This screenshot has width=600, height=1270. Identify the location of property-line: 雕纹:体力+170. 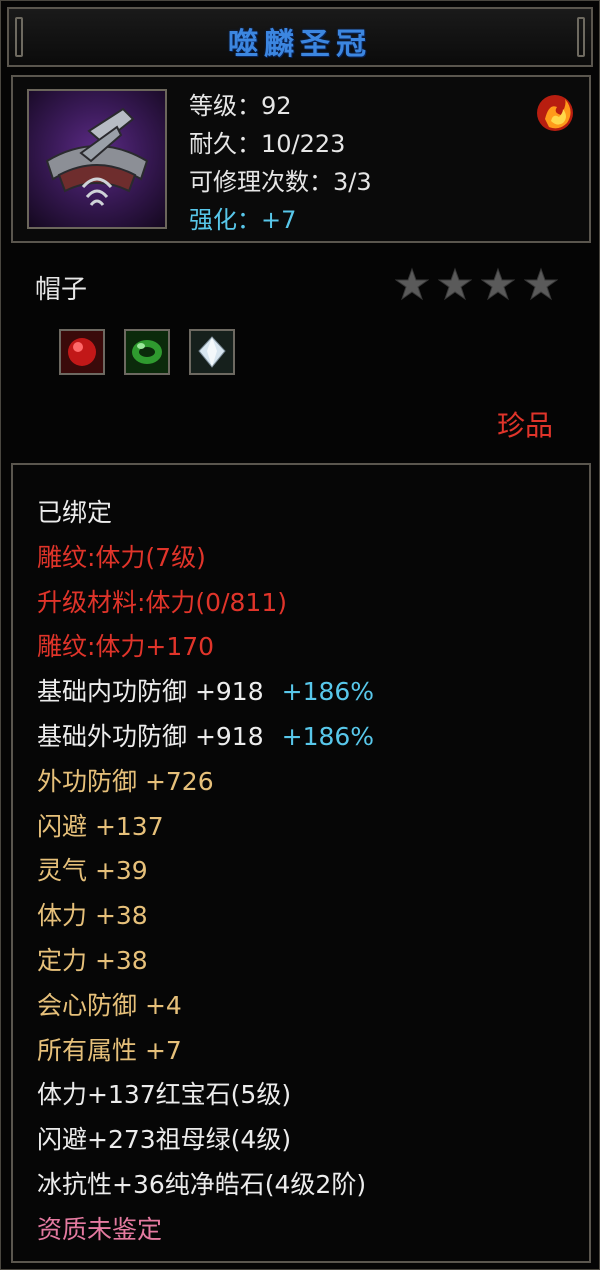
(126, 647).